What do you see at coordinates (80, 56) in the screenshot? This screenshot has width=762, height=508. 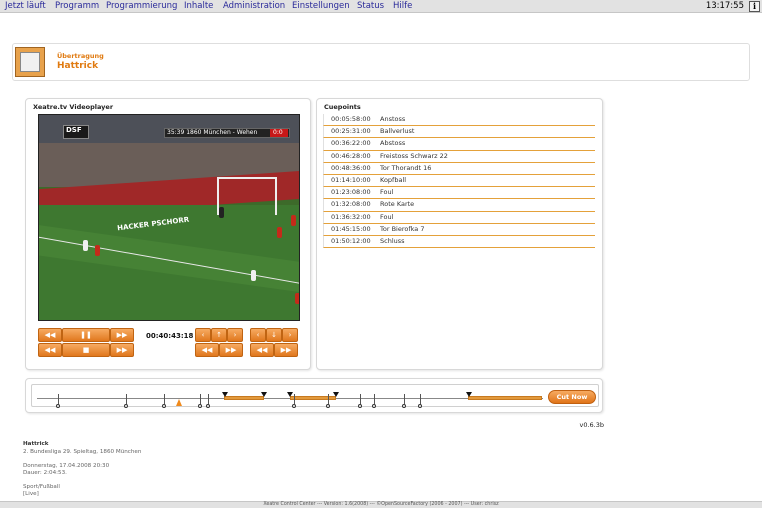 I see `header-subtitle: Übertragung` at bounding box center [80, 56].